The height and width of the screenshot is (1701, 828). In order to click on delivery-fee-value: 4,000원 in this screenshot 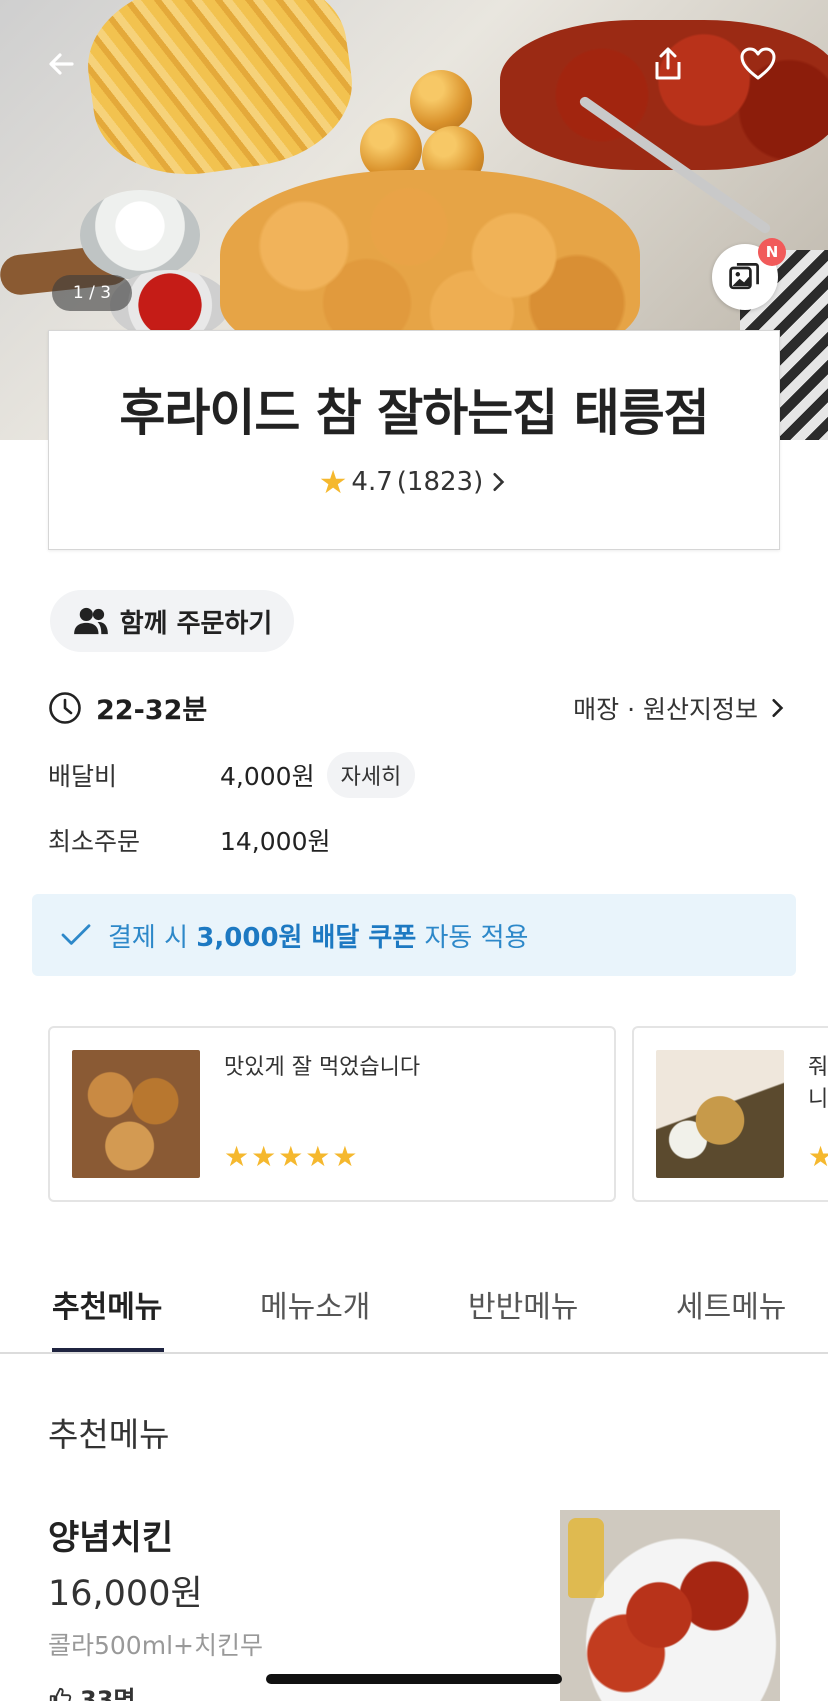, I will do `click(267, 776)`.